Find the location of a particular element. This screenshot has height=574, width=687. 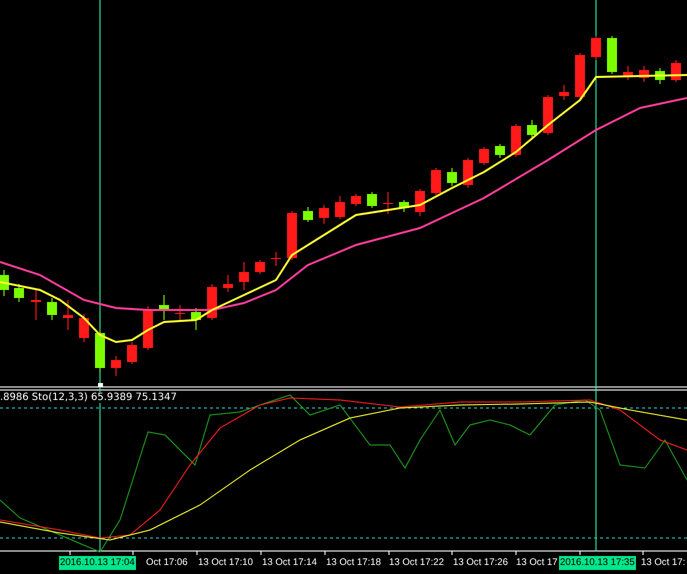

time-cursor-label: 2016.10.13 17:04 is located at coordinates (97, 563).